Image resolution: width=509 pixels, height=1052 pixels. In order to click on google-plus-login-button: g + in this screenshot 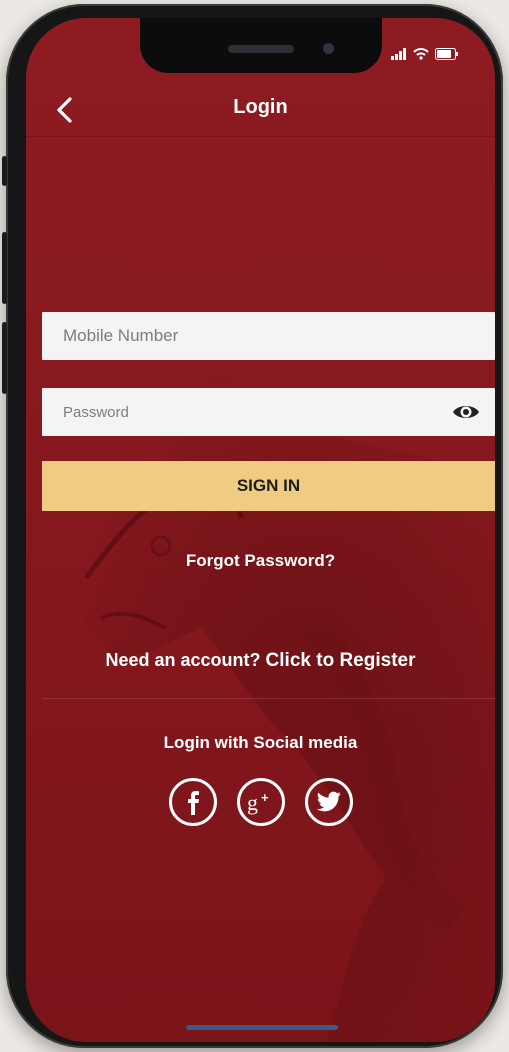, I will do `click(260, 802)`.